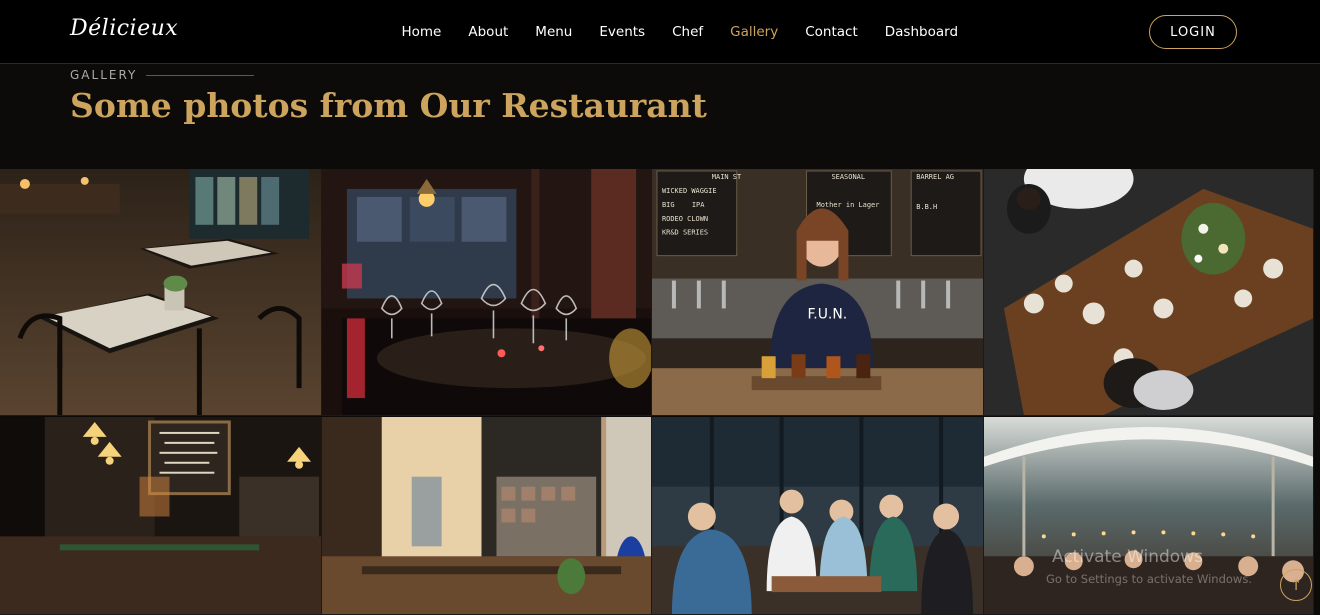 This screenshot has width=1320, height=615. Describe the element at coordinates (848, 205) in the screenshot. I see `svg-text: Mother in Lager` at that location.